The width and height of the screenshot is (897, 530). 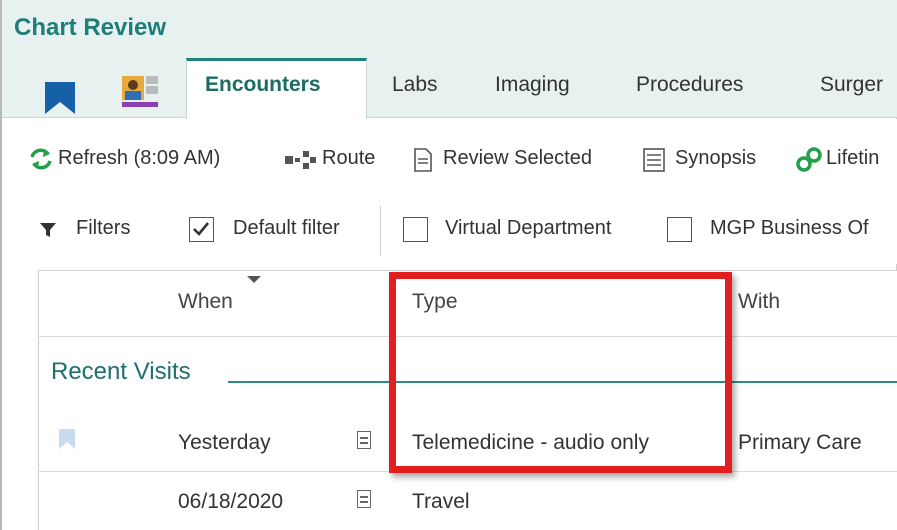 I want to click on filter-icon, so click(x=48, y=230).